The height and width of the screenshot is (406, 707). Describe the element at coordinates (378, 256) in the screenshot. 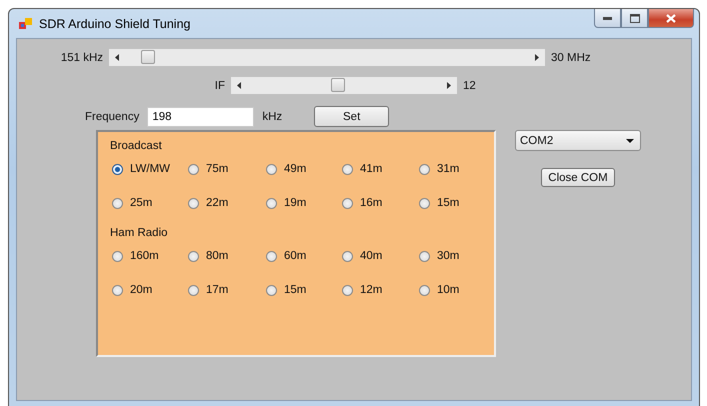

I see `radio-button: 40m` at that location.